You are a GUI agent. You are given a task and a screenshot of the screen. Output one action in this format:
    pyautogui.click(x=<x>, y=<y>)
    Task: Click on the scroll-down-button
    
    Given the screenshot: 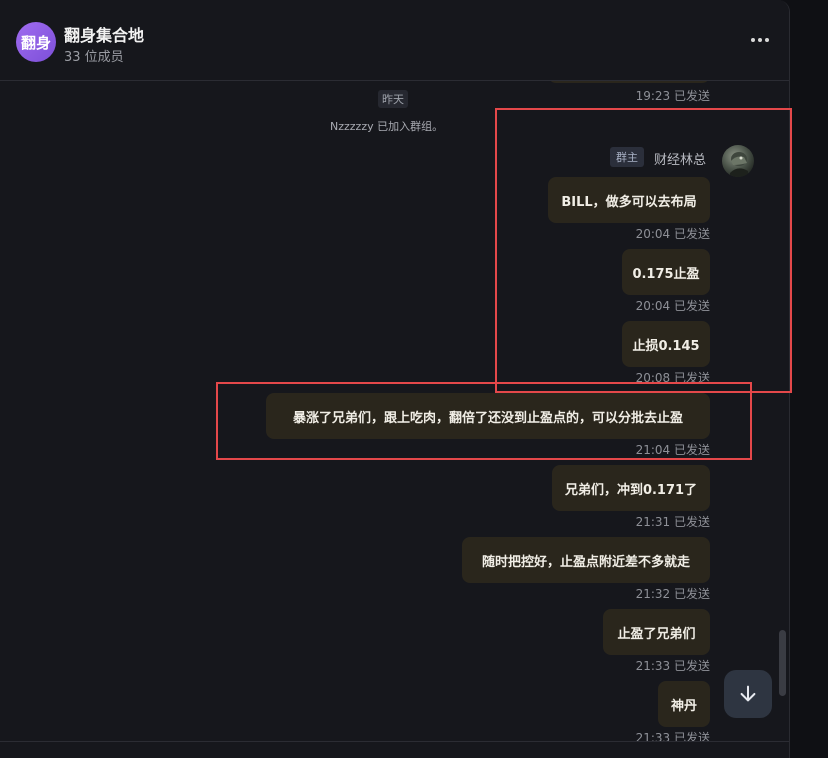 What is the action you would take?
    pyautogui.click(x=748, y=694)
    